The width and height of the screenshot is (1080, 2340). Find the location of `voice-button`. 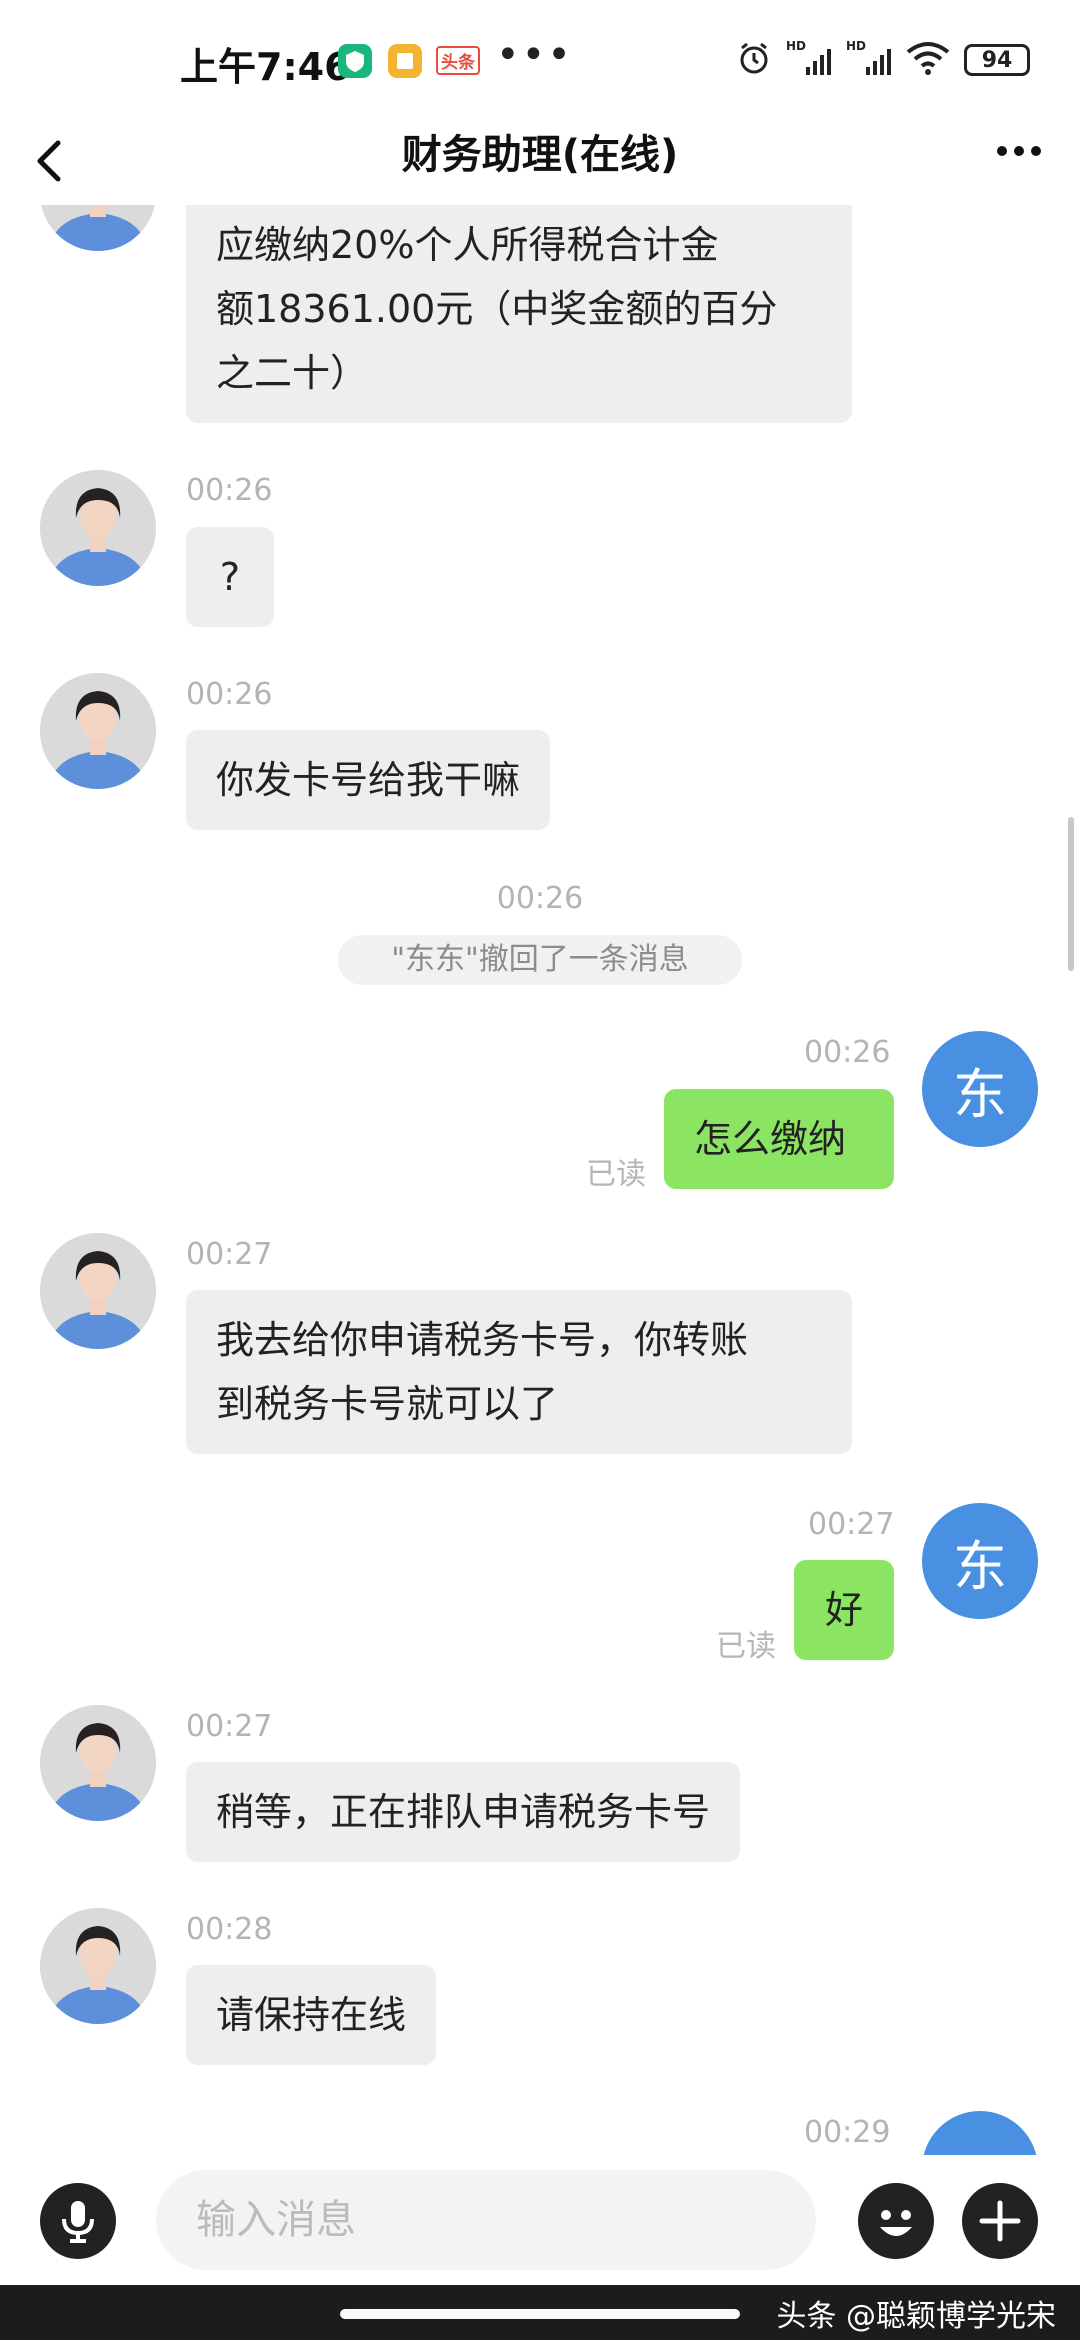

voice-button is located at coordinates (78, 2221).